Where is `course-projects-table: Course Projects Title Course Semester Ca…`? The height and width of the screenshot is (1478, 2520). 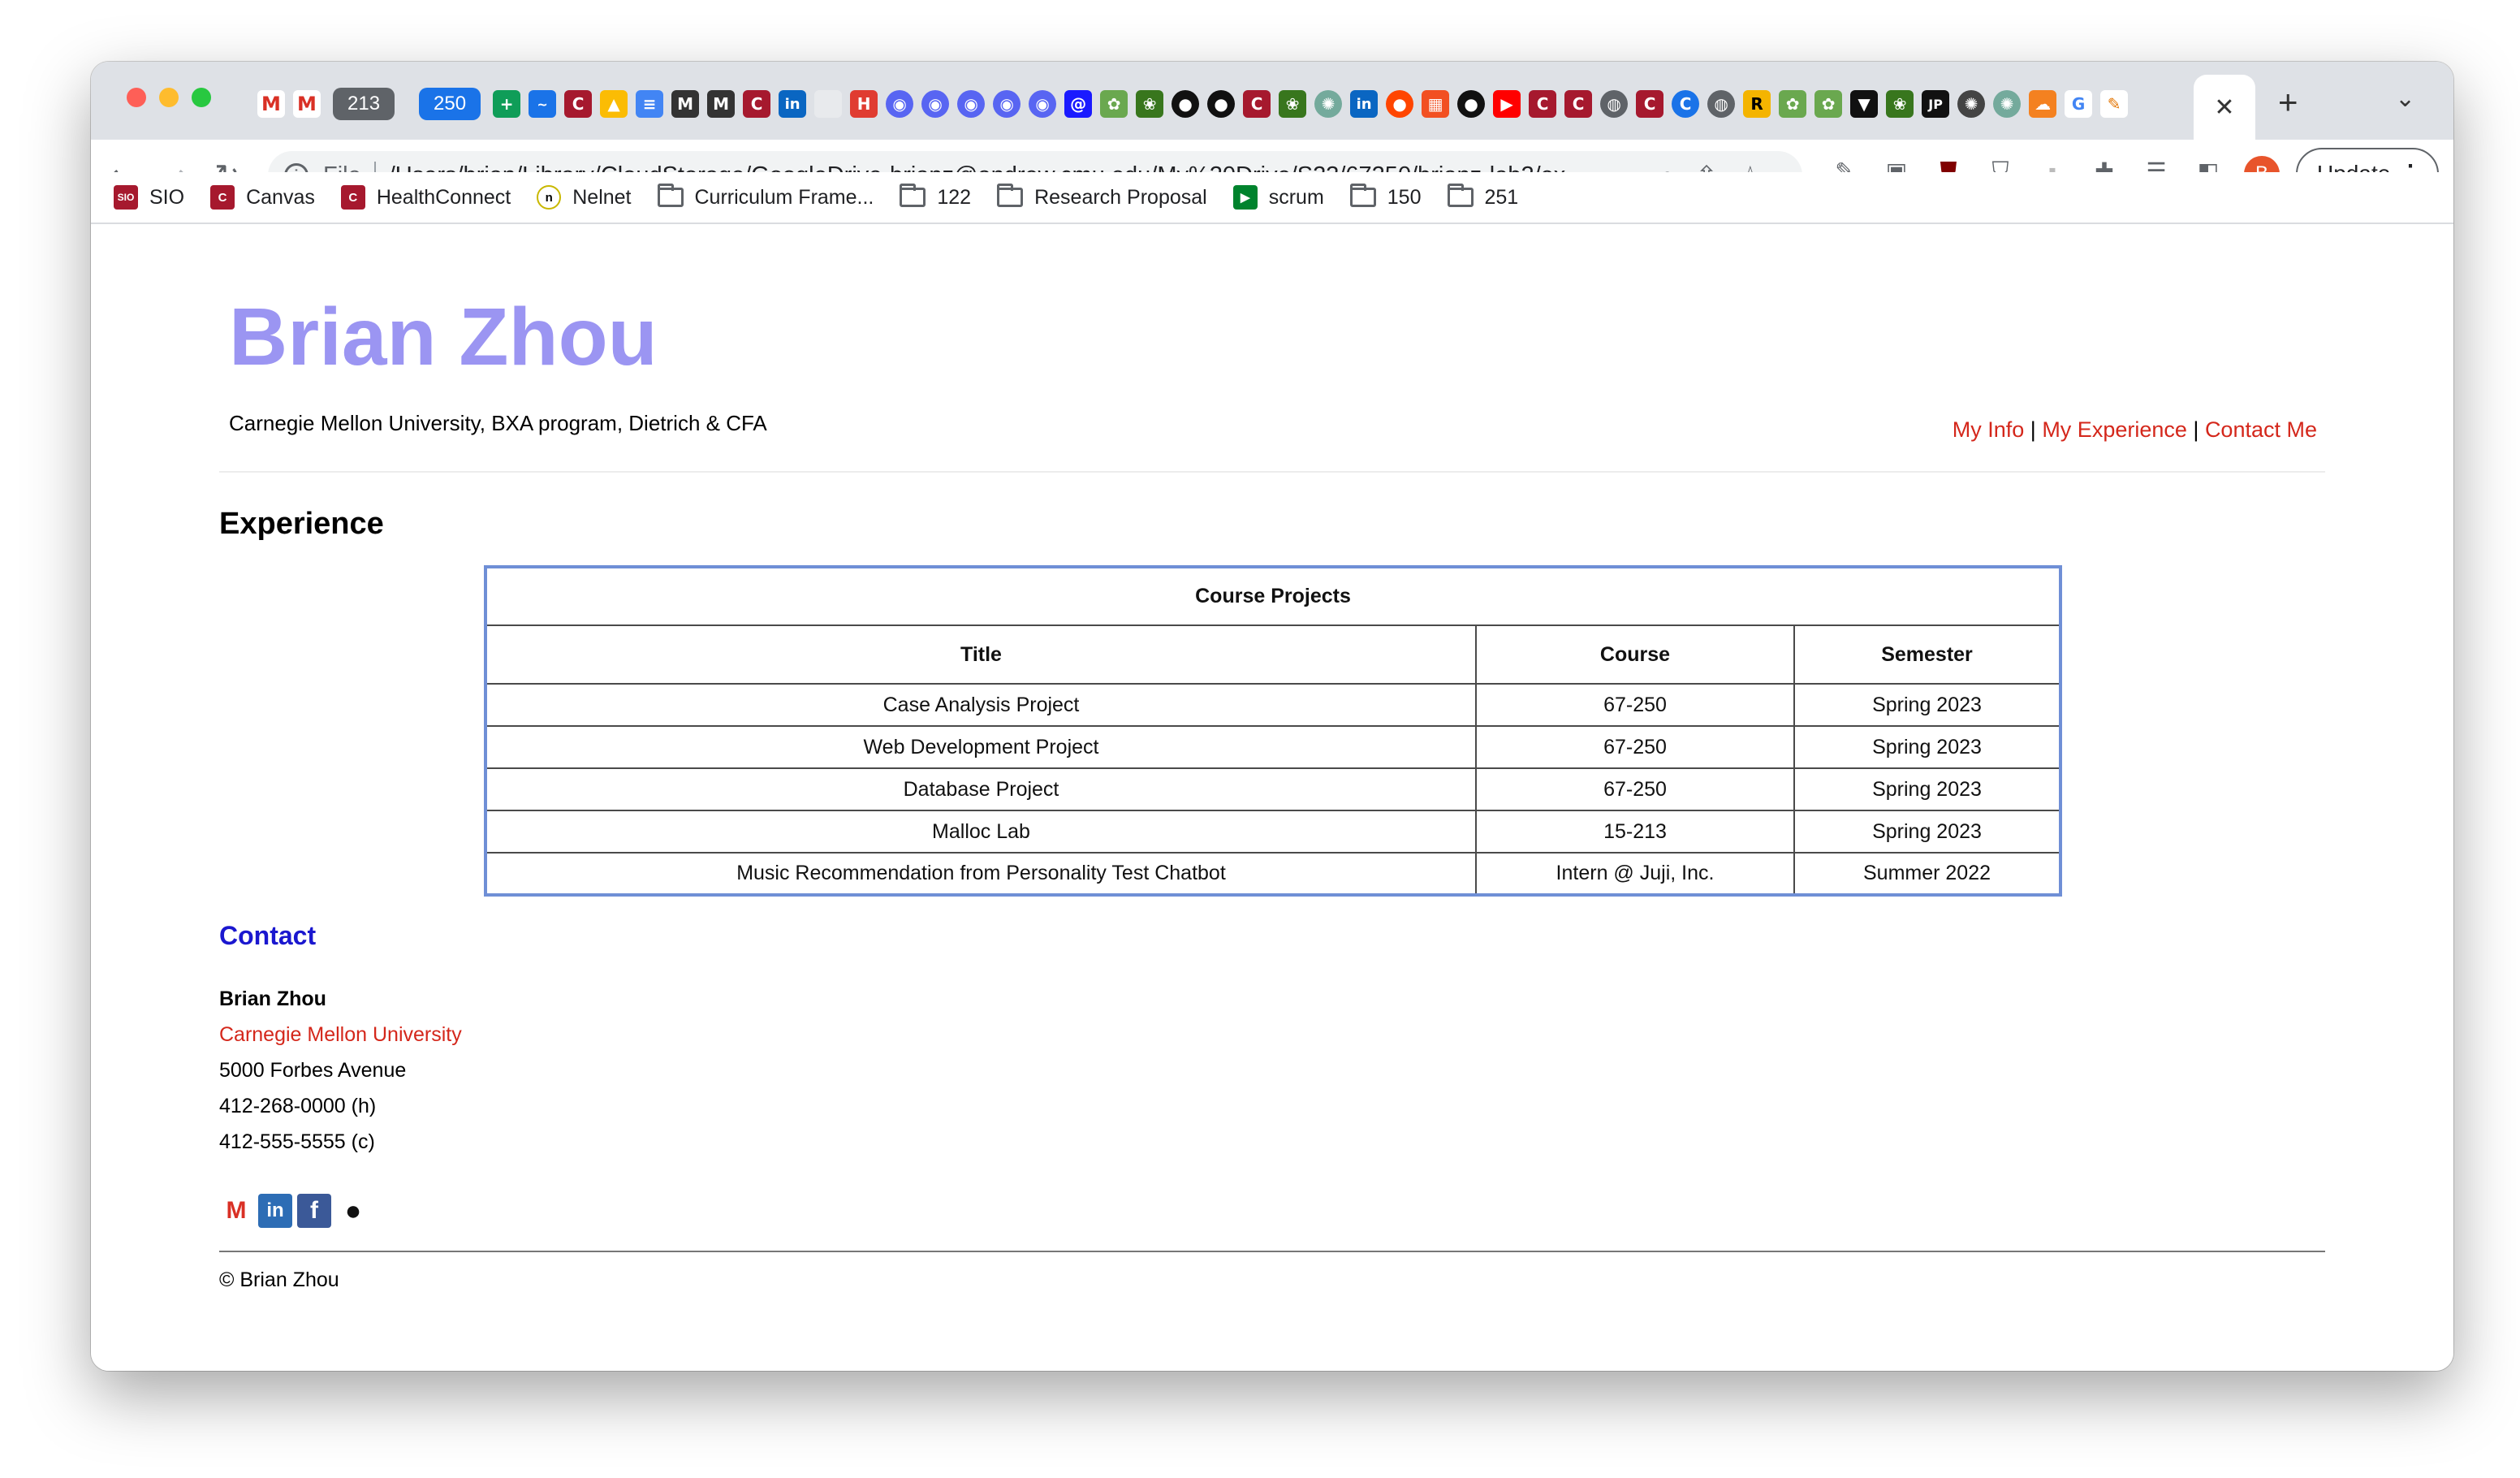
course-projects-table: Course Projects Title Course Semester Ca… is located at coordinates (1273, 731).